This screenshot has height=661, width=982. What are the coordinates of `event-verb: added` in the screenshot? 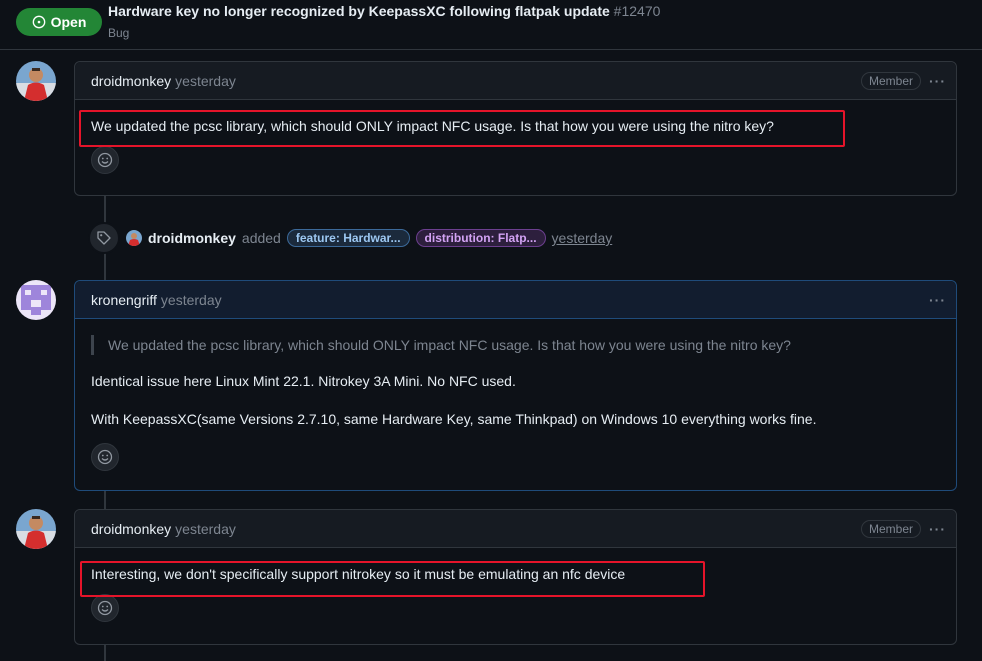 It's located at (261, 238).